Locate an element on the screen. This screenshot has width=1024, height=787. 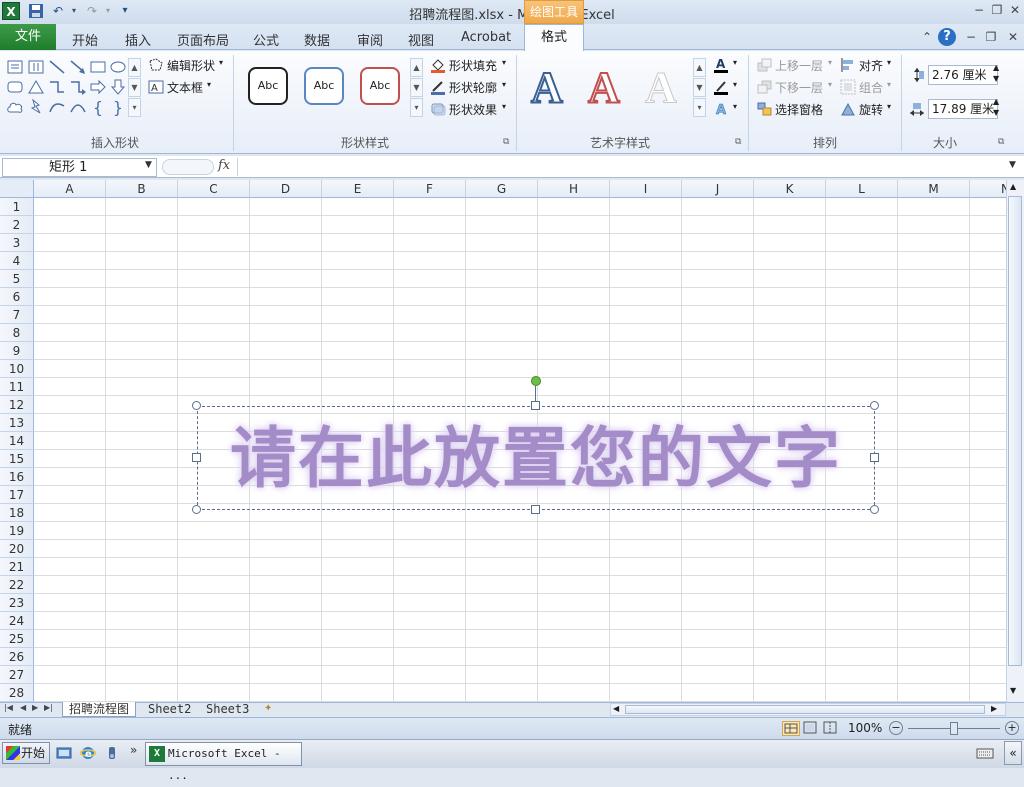
shape-style-swatch-blue: Abc is located at coordinates (324, 86).